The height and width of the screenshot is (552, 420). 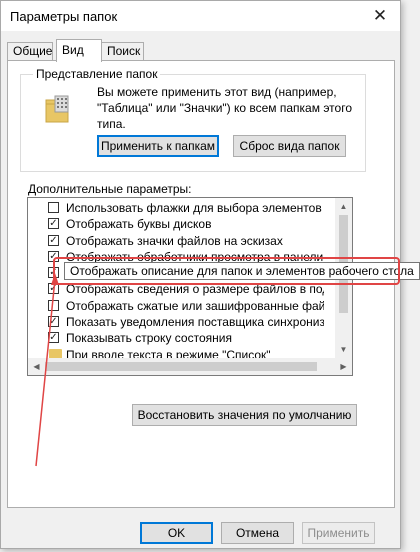 I want to click on annotation-arrow-icon, so click(x=47, y=370).